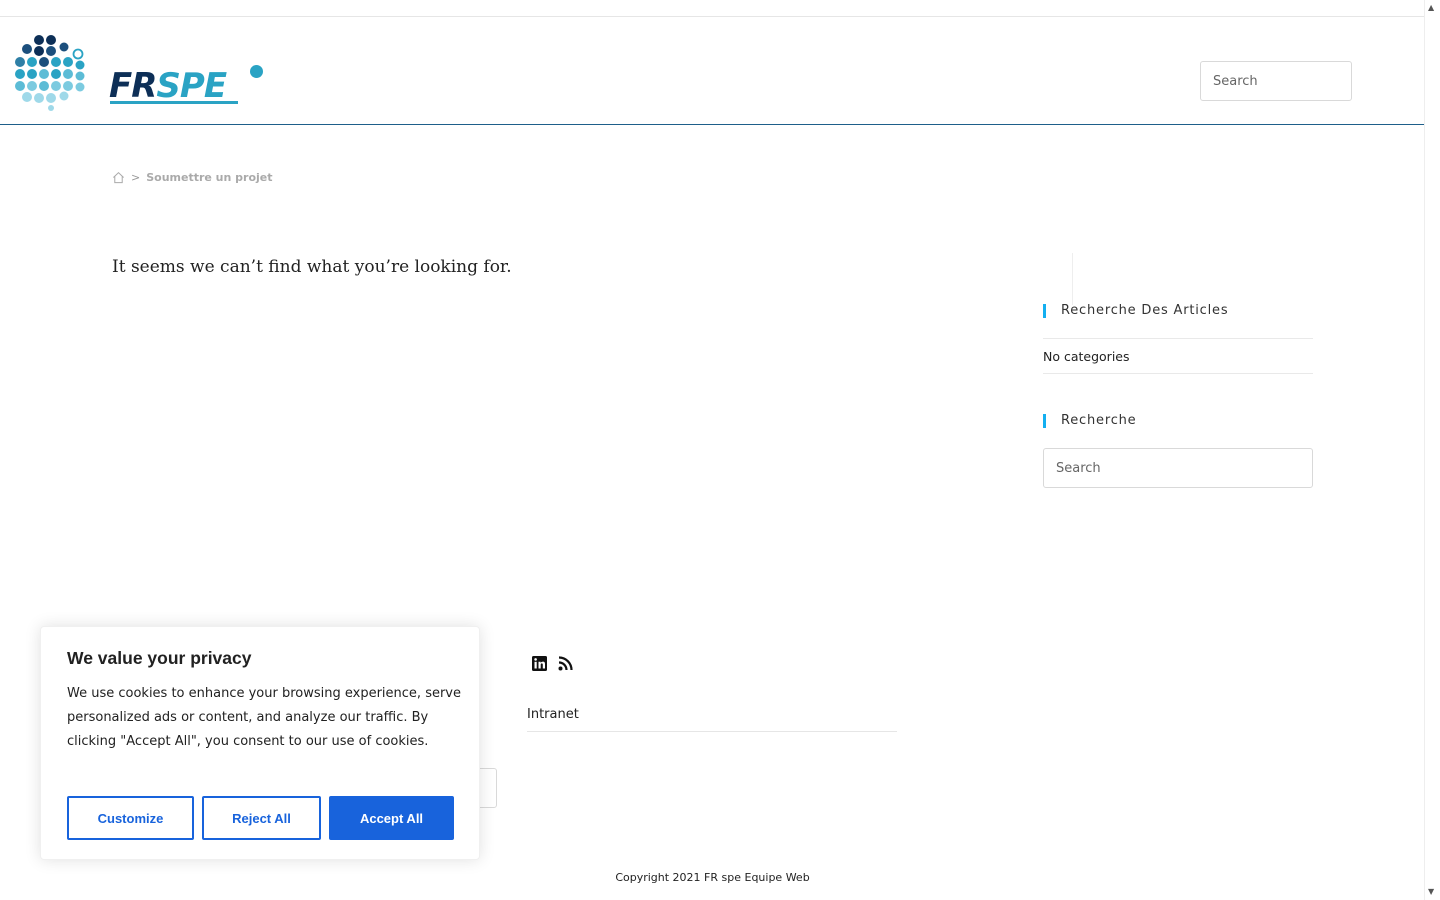 Image resolution: width=1440 pixels, height=900 pixels. What do you see at coordinates (552, 663) in the screenshot?
I see `social-links` at bounding box center [552, 663].